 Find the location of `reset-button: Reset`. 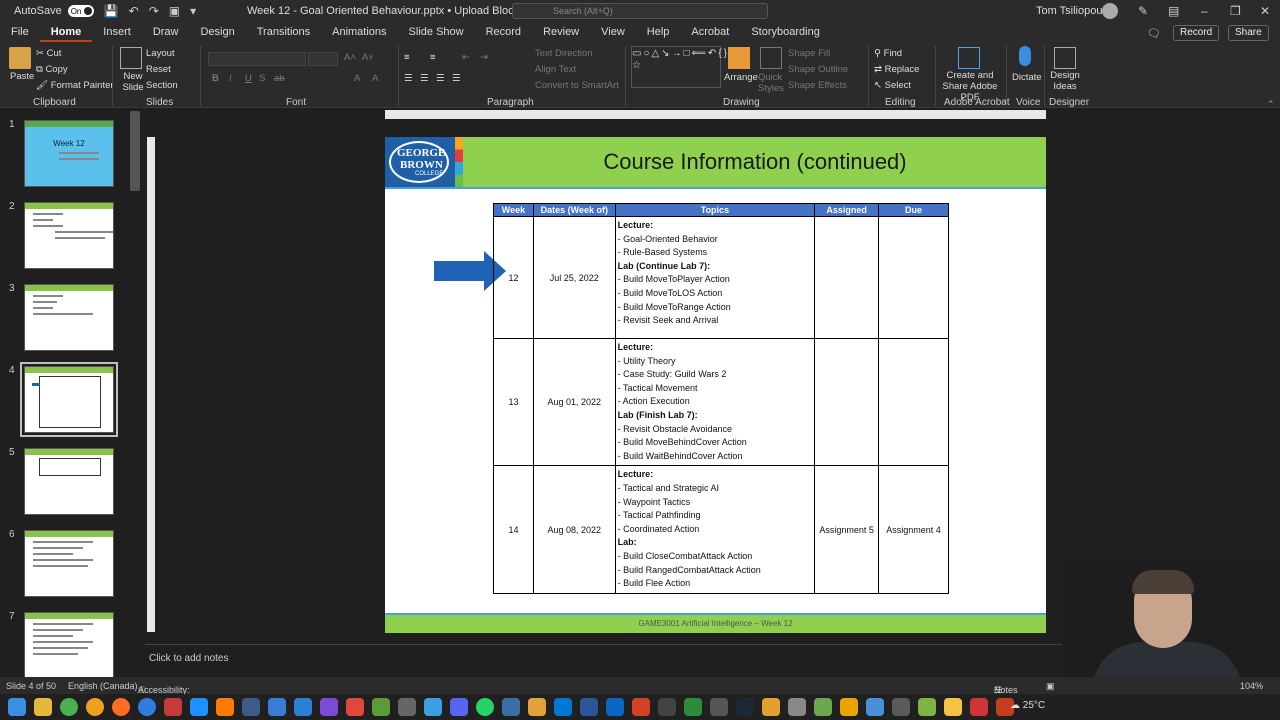

reset-button: Reset is located at coordinates (158, 69).